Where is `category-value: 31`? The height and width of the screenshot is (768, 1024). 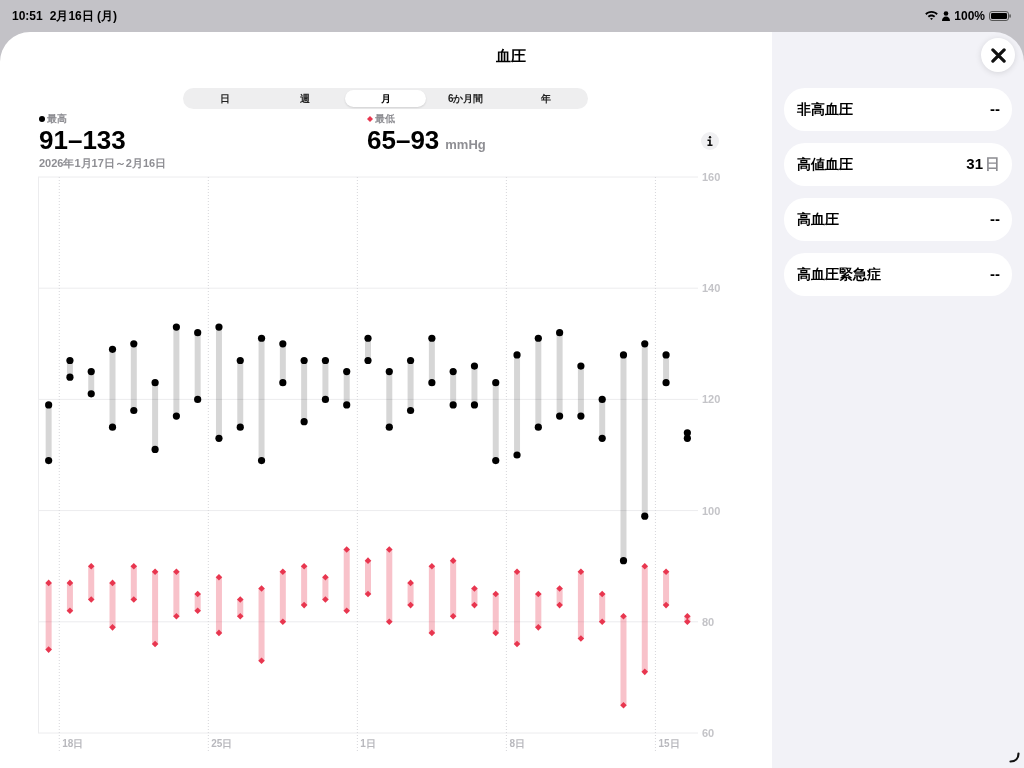
category-value: 31 is located at coordinates (974, 164).